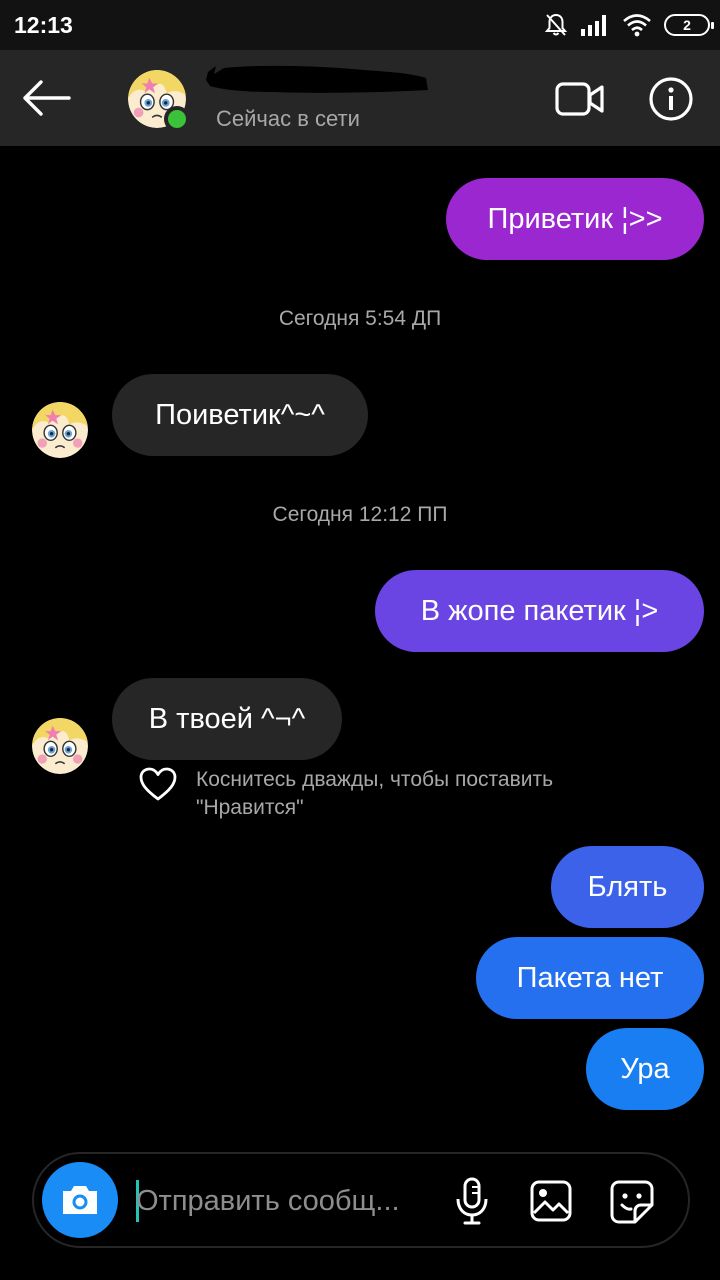  Describe the element at coordinates (286, 1201) in the screenshot. I see `message-input` at that location.